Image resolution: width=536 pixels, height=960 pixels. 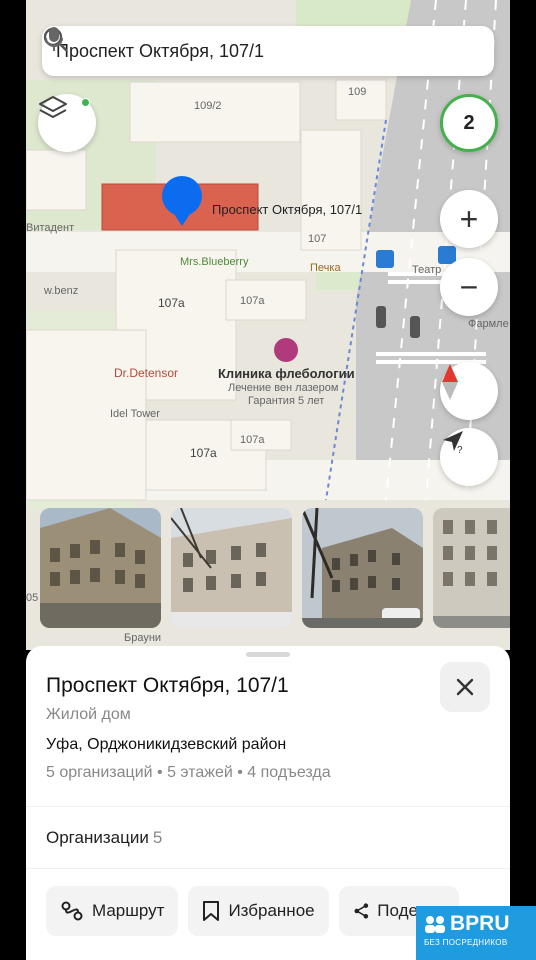 I want to click on floor-count: 2, so click(x=469, y=122).